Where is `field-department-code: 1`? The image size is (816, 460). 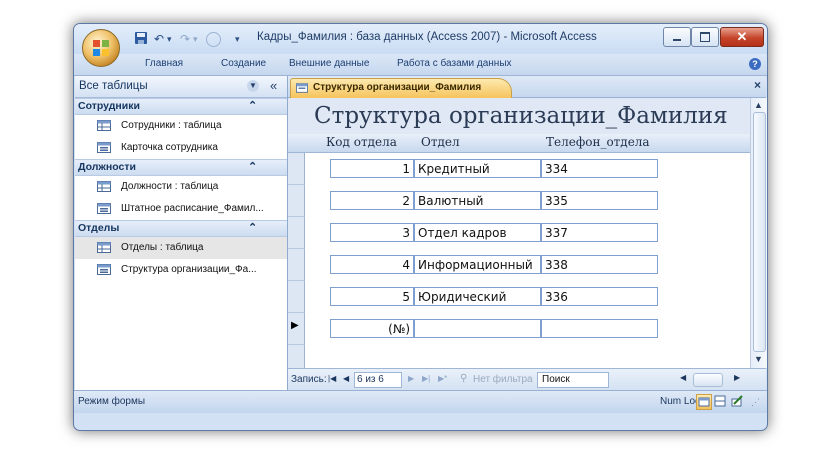
field-department-code: 1 is located at coordinates (372, 168).